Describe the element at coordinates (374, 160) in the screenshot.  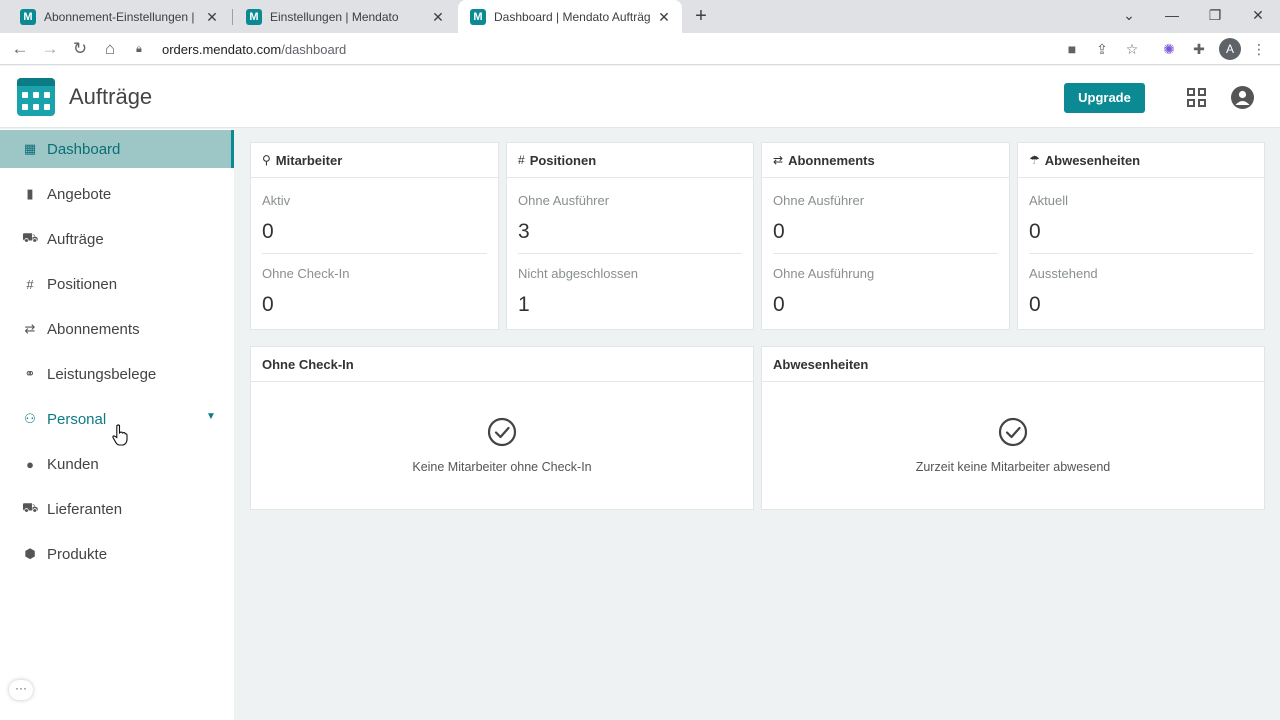
I see `card-header: ⚲ Mitarbeiter` at that location.